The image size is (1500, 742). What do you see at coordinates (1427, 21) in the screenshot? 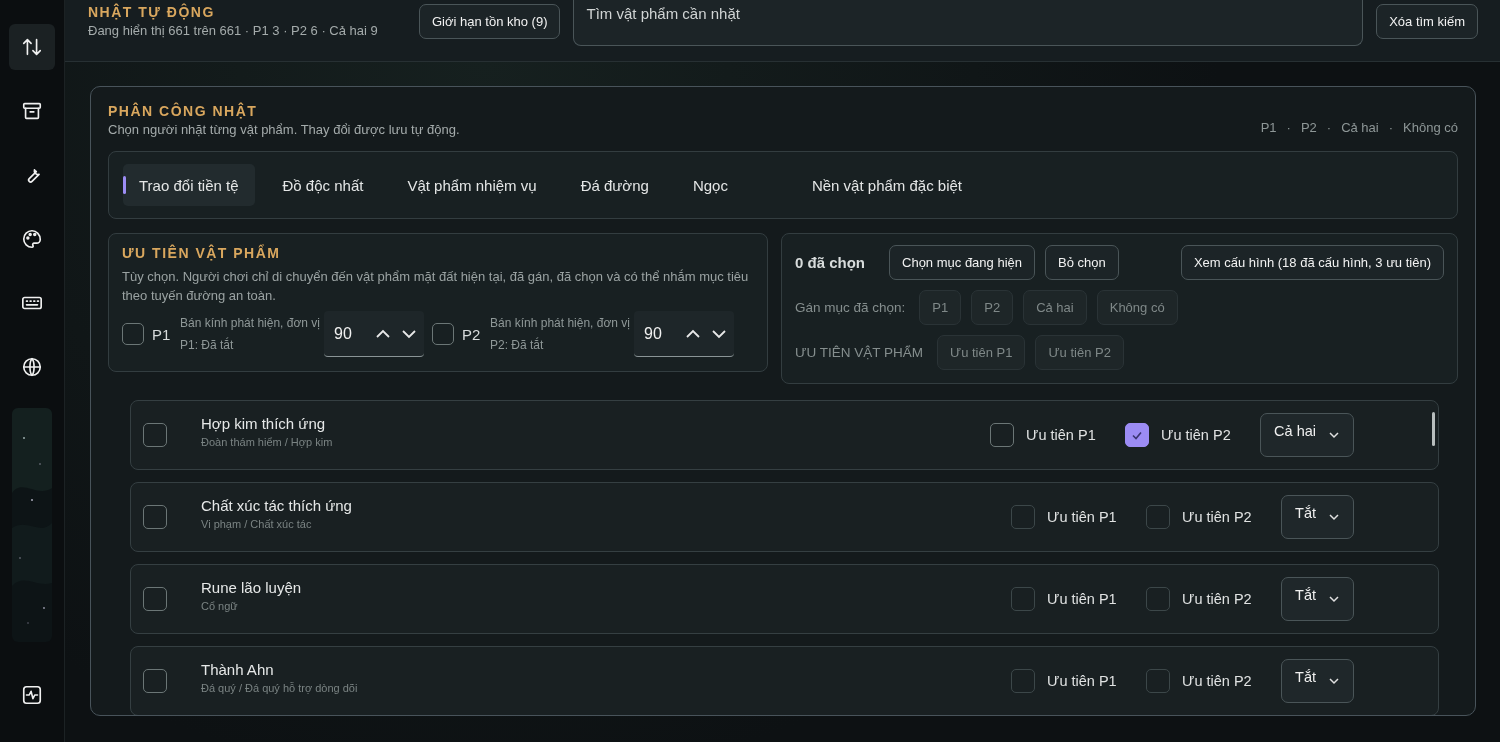
I see `clear-search-button: Xóa tìm kiếm` at bounding box center [1427, 21].